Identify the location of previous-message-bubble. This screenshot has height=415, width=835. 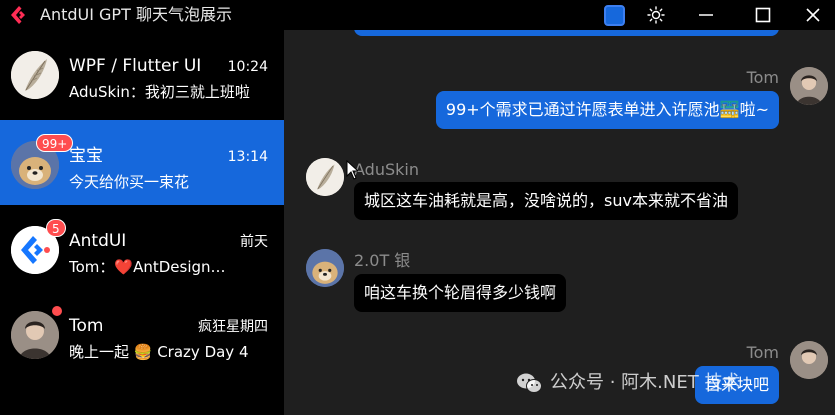
(566, 33).